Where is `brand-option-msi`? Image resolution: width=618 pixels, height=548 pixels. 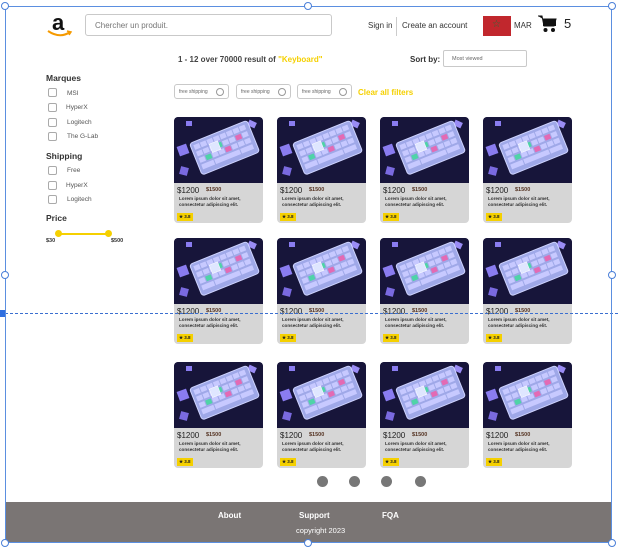 brand-option-msi is located at coordinates (52, 92).